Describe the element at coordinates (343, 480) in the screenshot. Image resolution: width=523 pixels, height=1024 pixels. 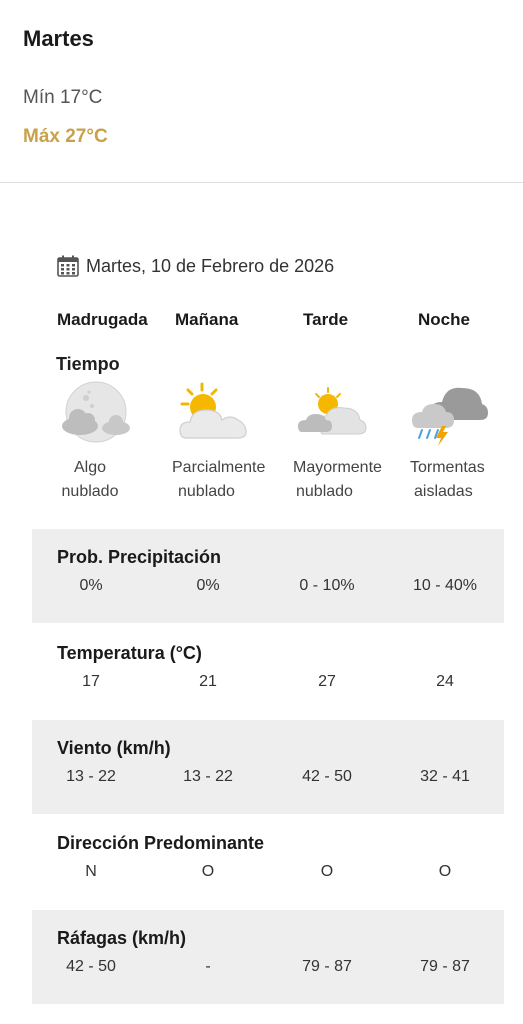
I see `condition-tarde: Mayormente nublado` at that location.